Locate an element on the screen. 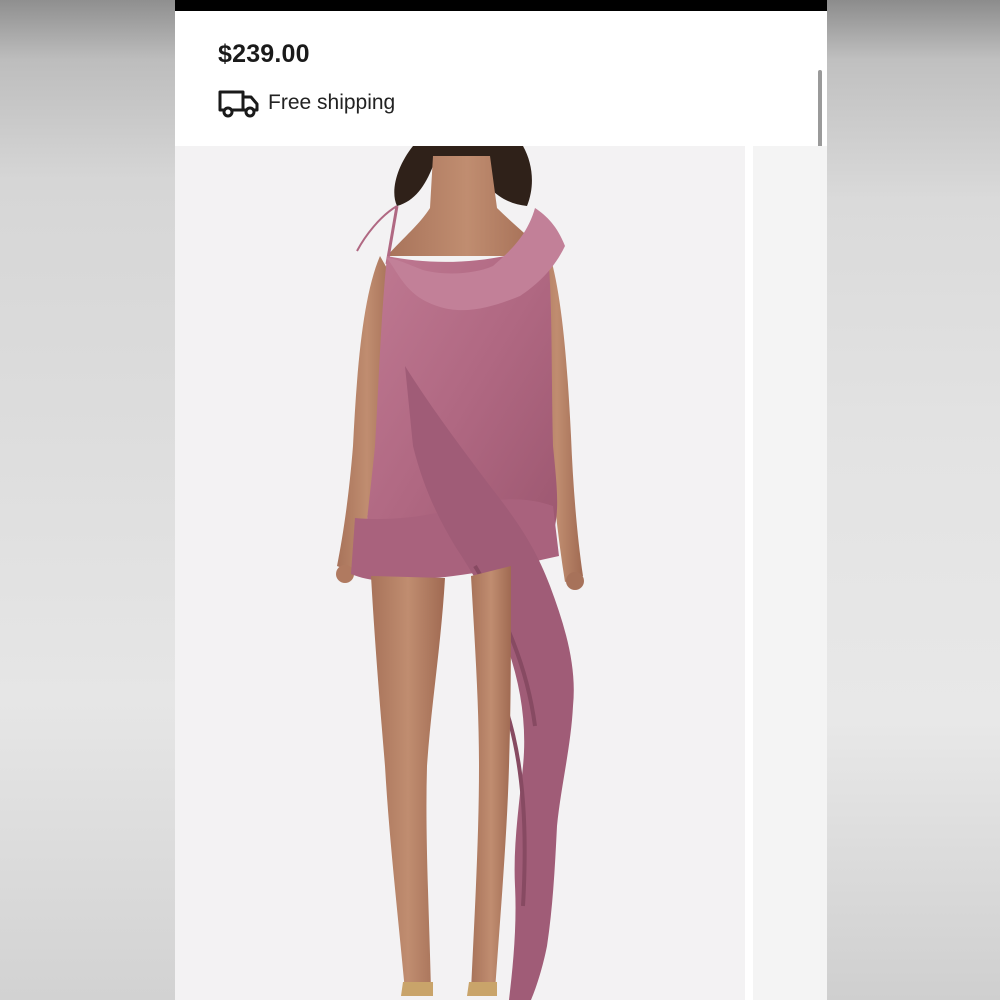  right-leg is located at coordinates (491, 778).